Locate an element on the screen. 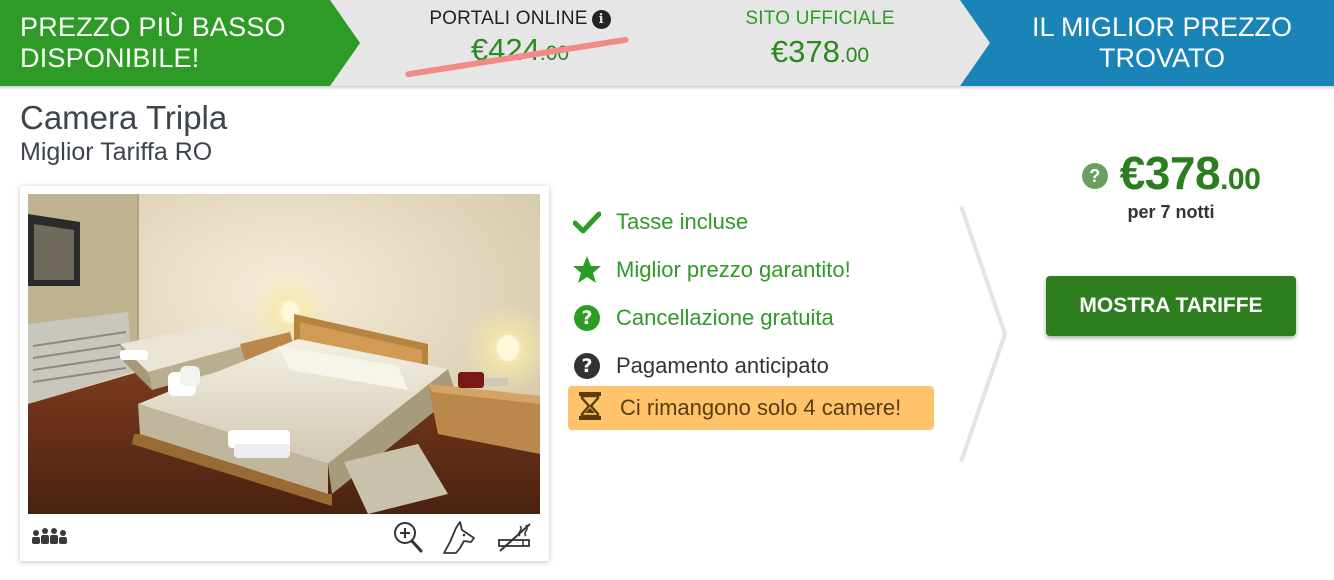 The image size is (1334, 580). lowest-price-label-line2: DISPONIBILE! is located at coordinates (110, 58).